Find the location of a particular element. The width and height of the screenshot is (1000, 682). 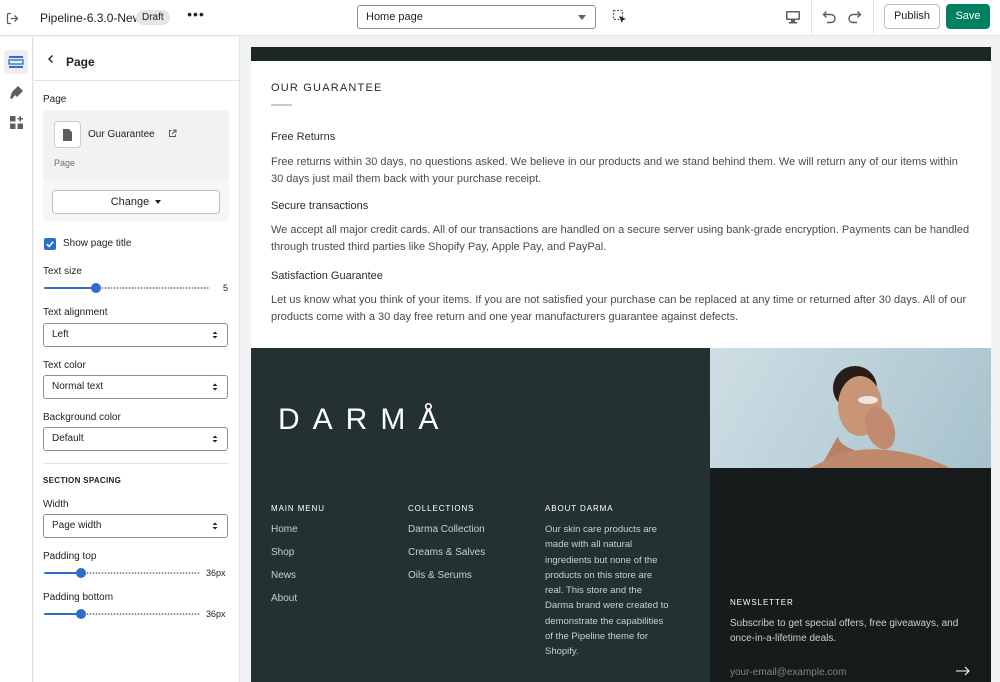

main-menu-heading: MAIN MENU is located at coordinates (298, 508).